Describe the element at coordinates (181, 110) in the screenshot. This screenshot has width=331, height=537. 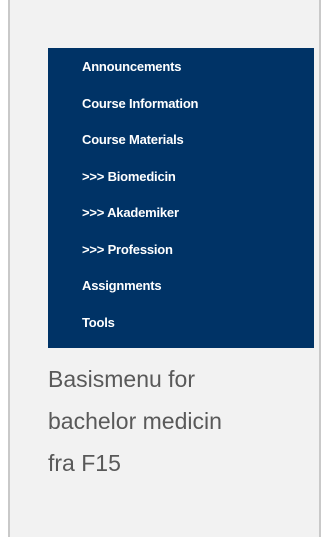
I see `menu-item-course-information: Course Information` at that location.